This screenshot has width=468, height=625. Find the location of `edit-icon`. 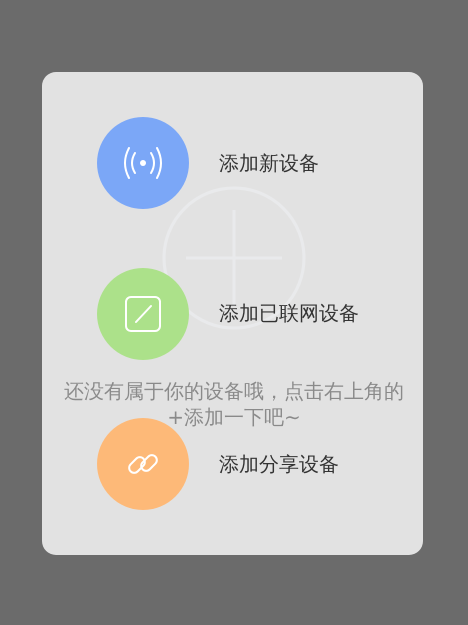

edit-icon is located at coordinates (143, 313).